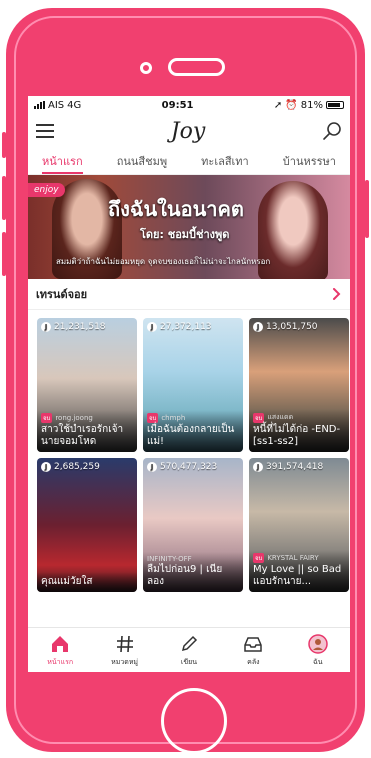 The image size is (371, 758). I want to click on card-author: KRYSTAL FAIRY, so click(293, 558).